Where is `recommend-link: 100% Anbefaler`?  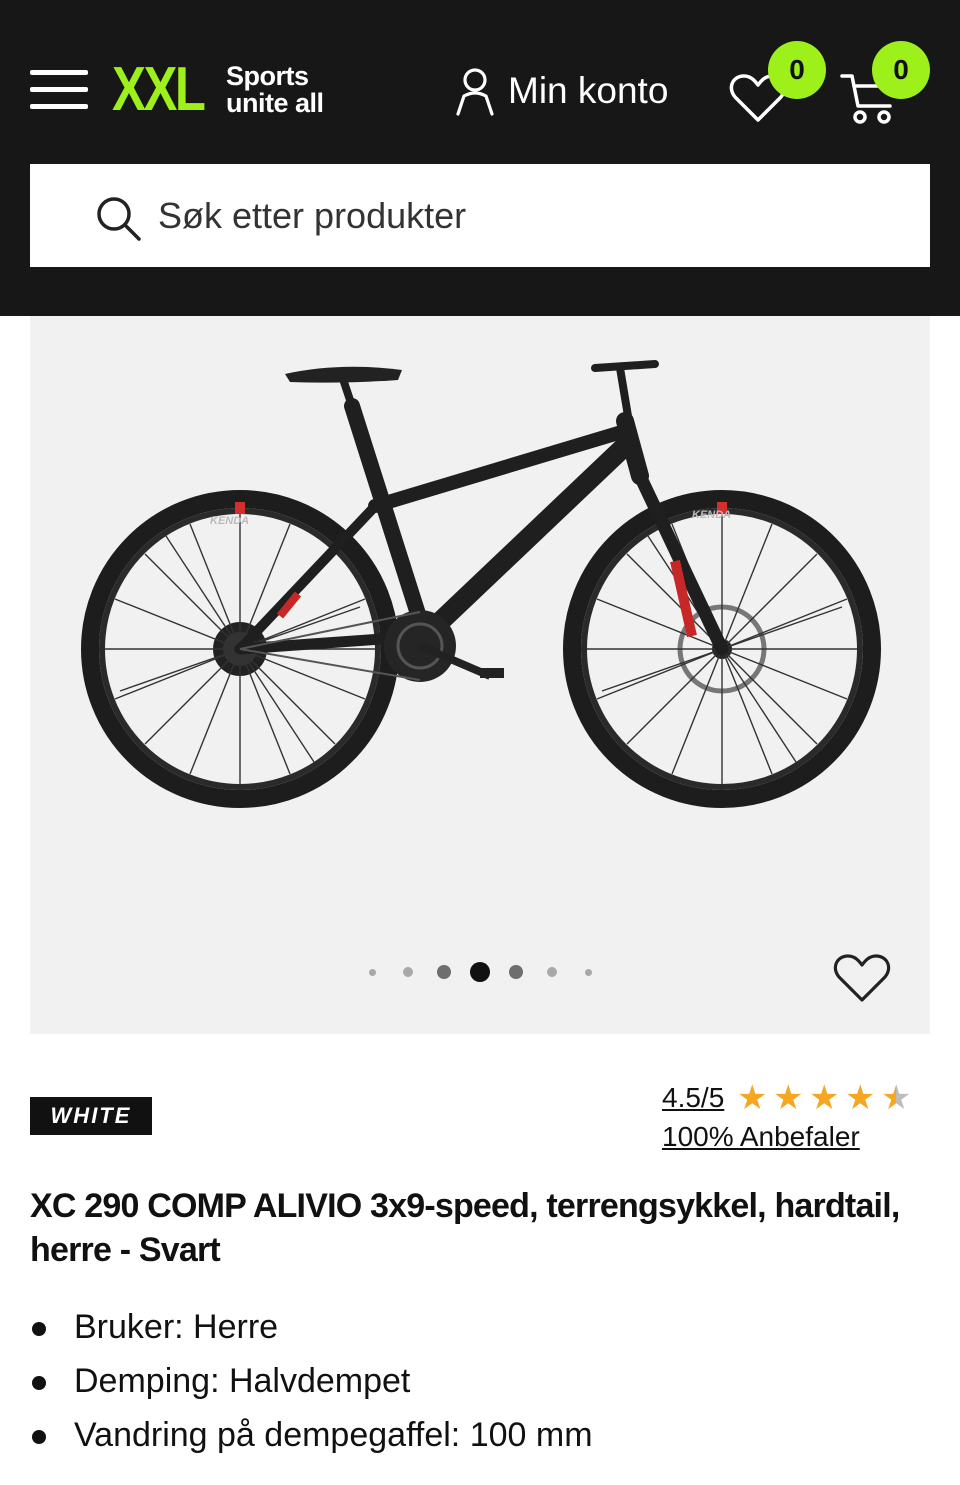 recommend-link: 100% Anbefaler is located at coordinates (761, 1137).